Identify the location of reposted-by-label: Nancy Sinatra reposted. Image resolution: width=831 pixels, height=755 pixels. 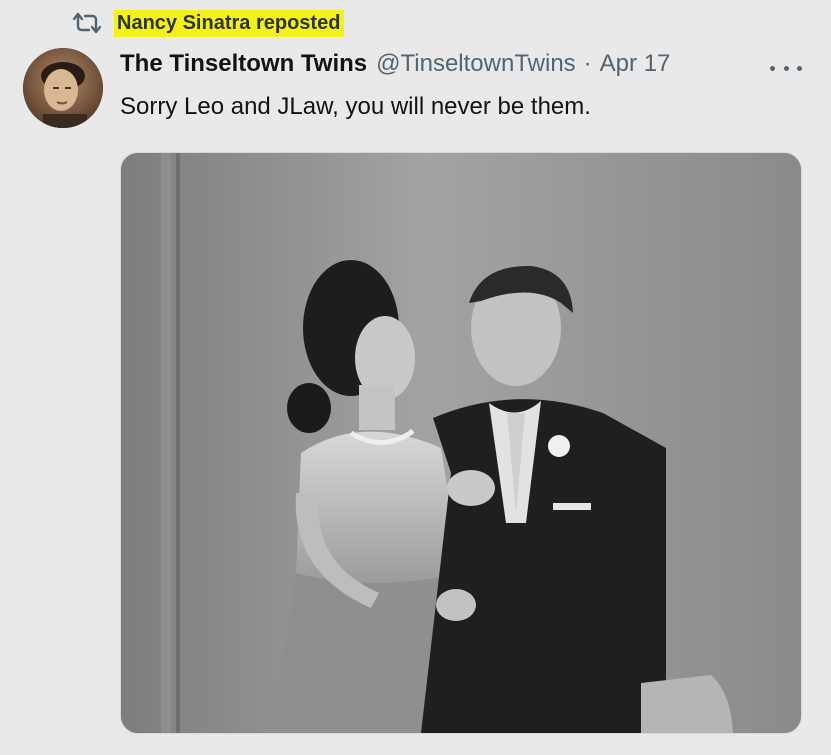
(229, 23).